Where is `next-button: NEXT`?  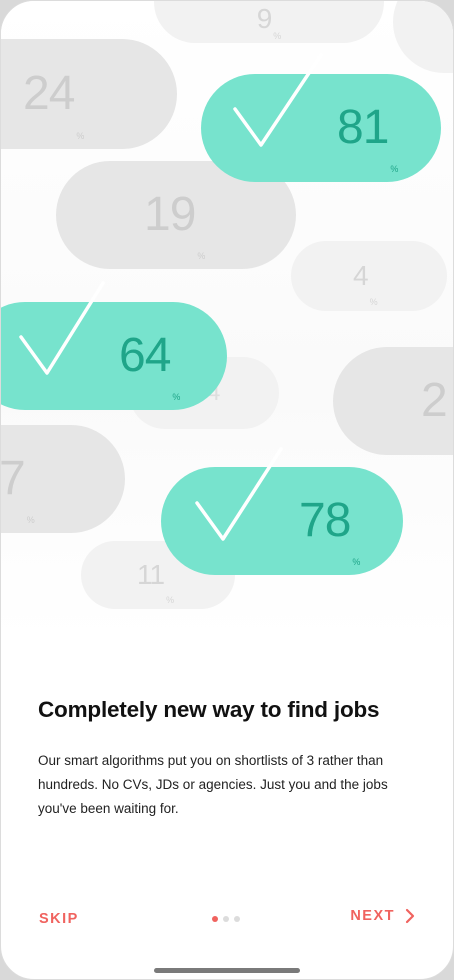
next-button: NEXT is located at coordinates (382, 916).